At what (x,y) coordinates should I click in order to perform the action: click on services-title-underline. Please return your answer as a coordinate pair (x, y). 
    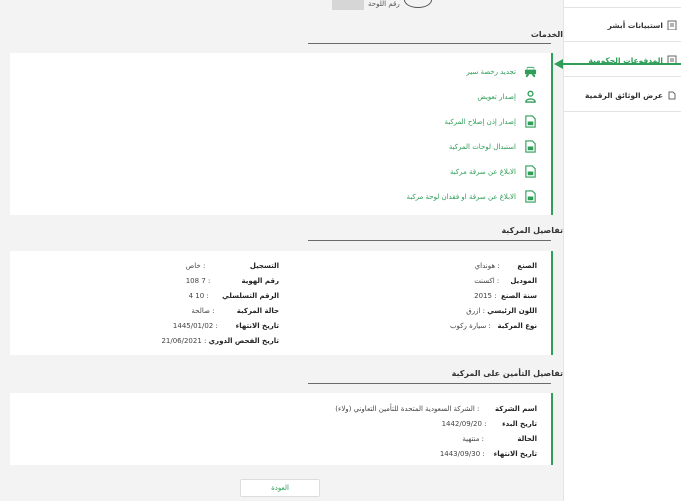
    Looking at the image, I should click on (429, 43).